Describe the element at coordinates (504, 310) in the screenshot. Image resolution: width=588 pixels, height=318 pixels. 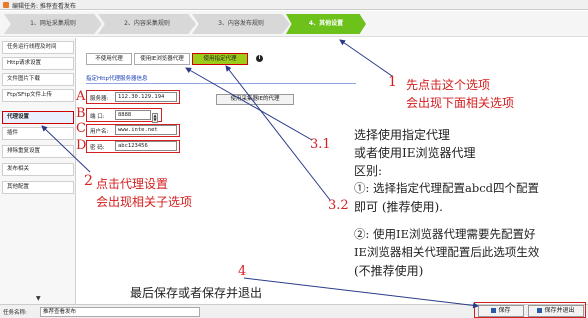
I see `save-button-label: 保存` at that location.